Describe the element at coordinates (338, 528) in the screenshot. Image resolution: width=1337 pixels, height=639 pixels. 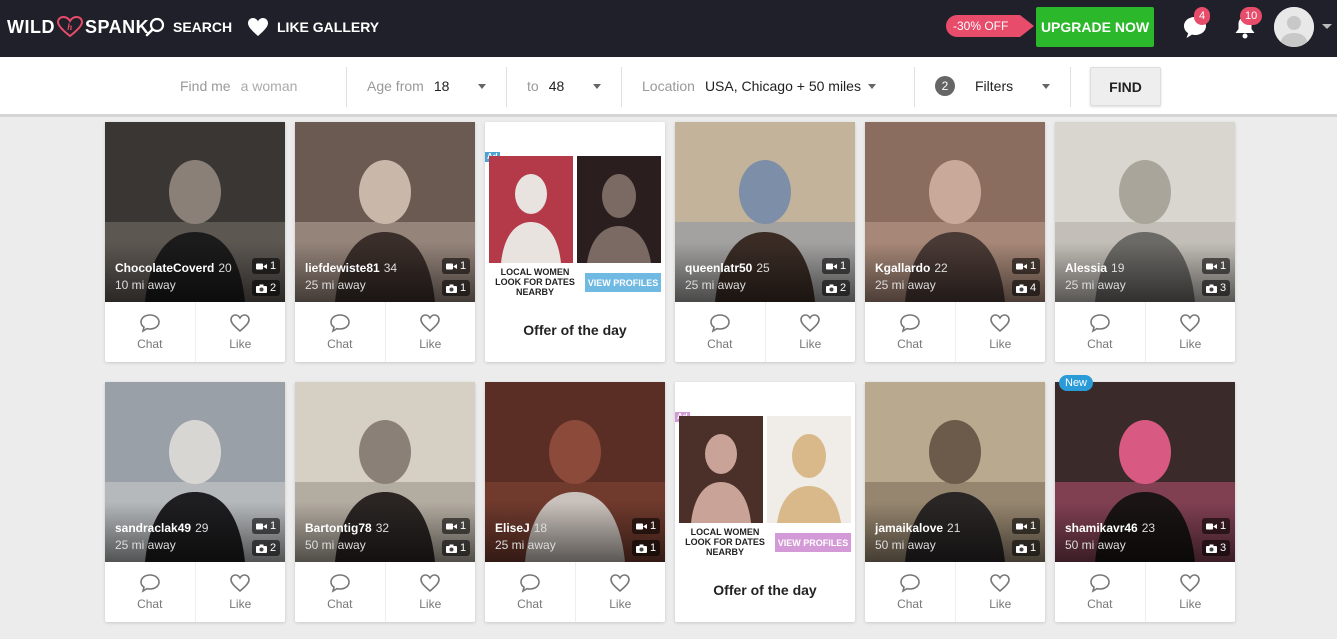
I see `profile-name: Bartontig78` at that location.